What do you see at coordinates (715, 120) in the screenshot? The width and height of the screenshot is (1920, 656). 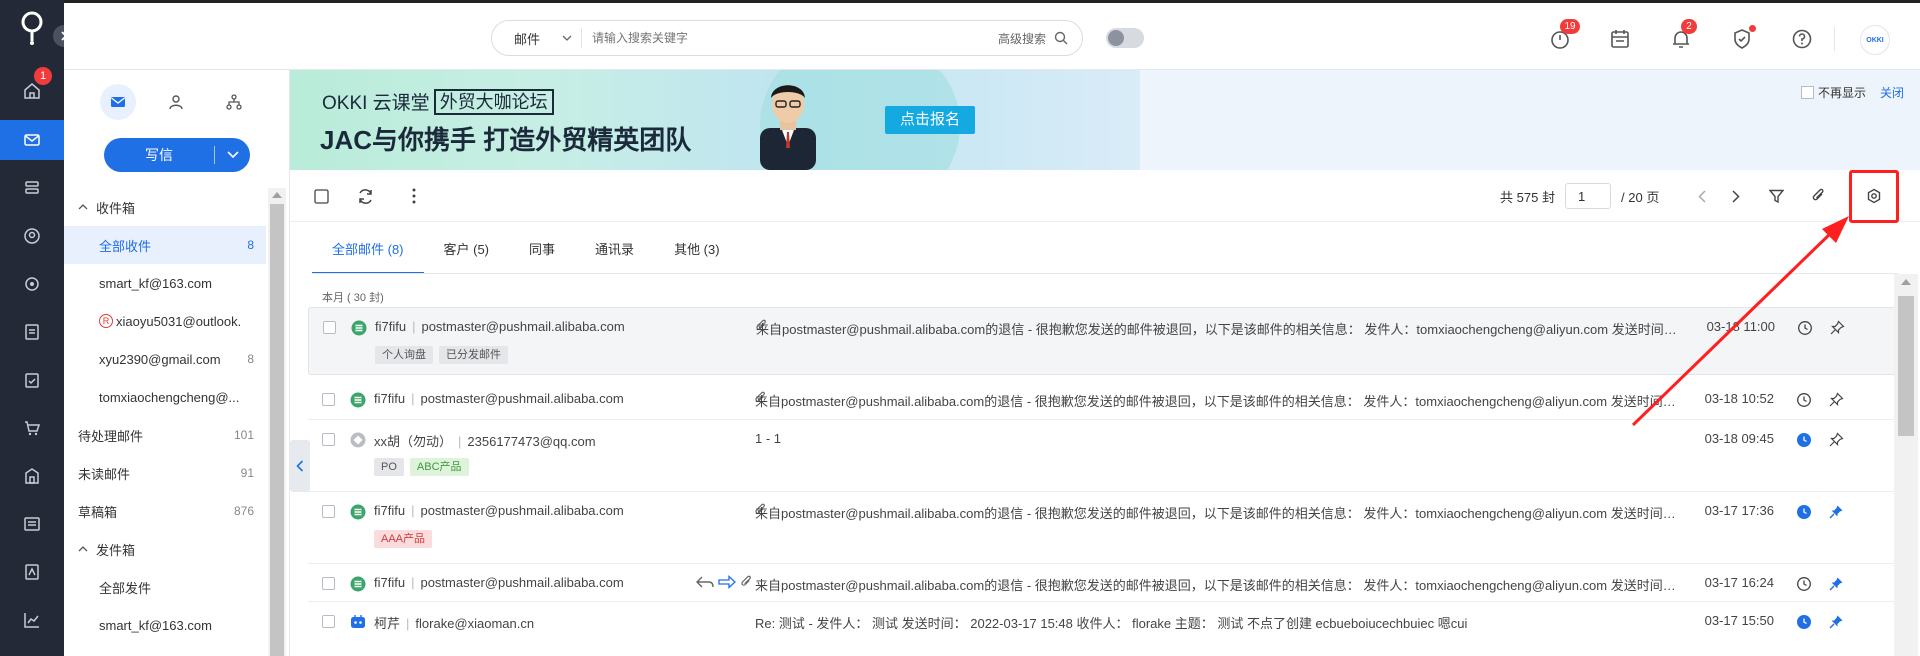 I see `banner-image: OKKI 云课堂 外贸大咖论坛 JAC与你携手 打造外贸精英团队 点击报名` at bounding box center [715, 120].